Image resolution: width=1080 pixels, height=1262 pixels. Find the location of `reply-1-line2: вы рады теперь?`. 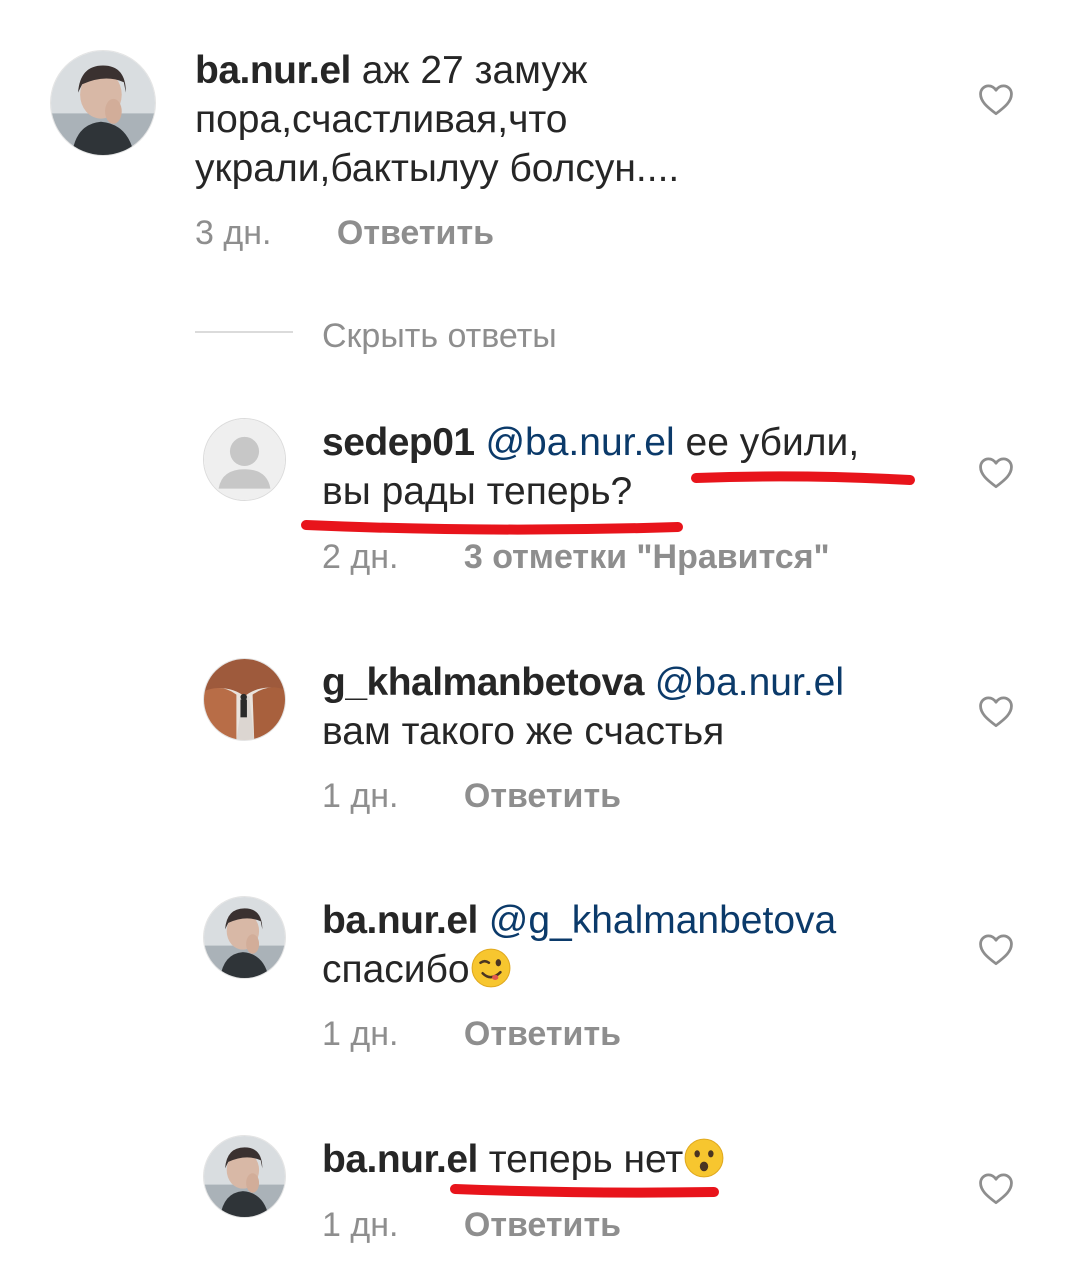

reply-1-line2: вы рады теперь? is located at coordinates (477, 491).